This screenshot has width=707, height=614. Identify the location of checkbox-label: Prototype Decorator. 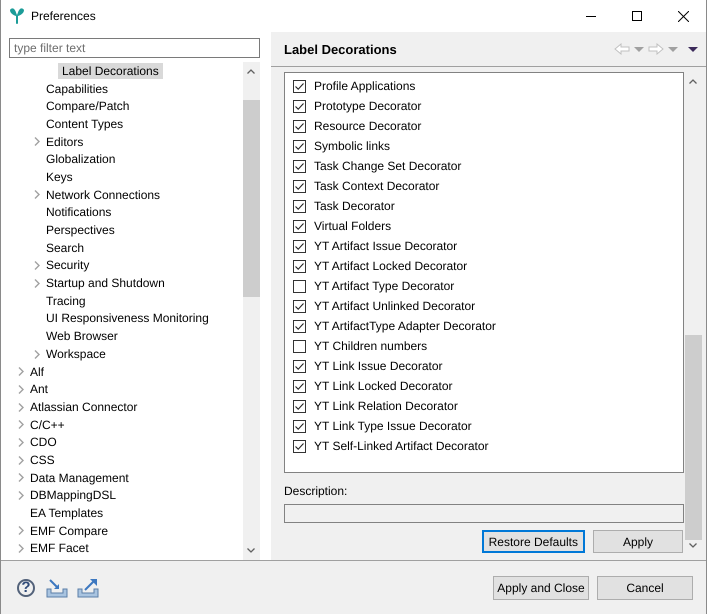
(368, 106).